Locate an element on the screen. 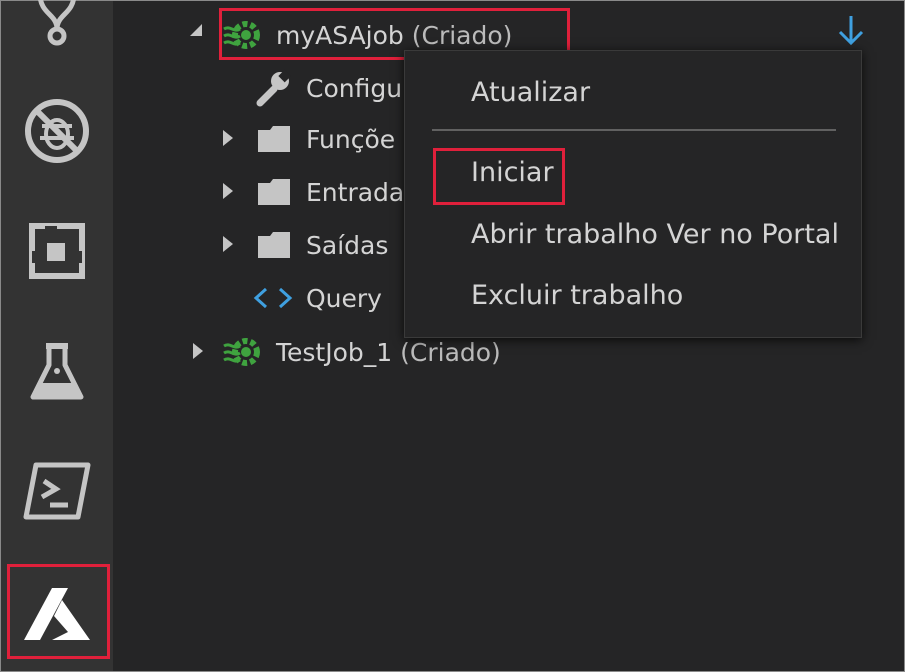 The width and height of the screenshot is (905, 672). source-control-icon is located at coordinates (57, 29).